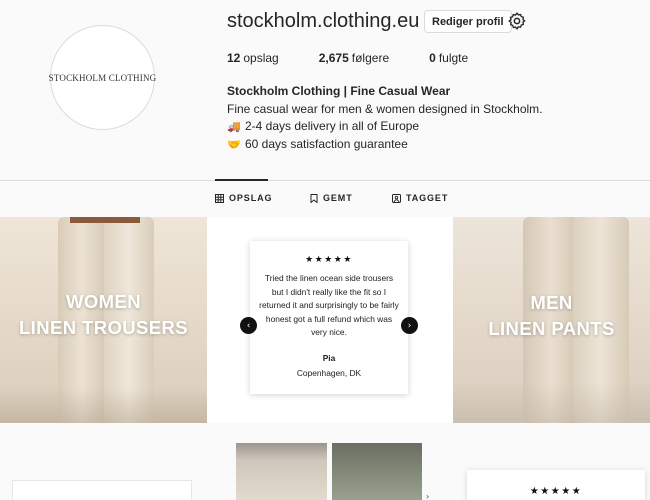 The image size is (650, 500). I want to click on post-row2-photo-a, so click(281, 471).